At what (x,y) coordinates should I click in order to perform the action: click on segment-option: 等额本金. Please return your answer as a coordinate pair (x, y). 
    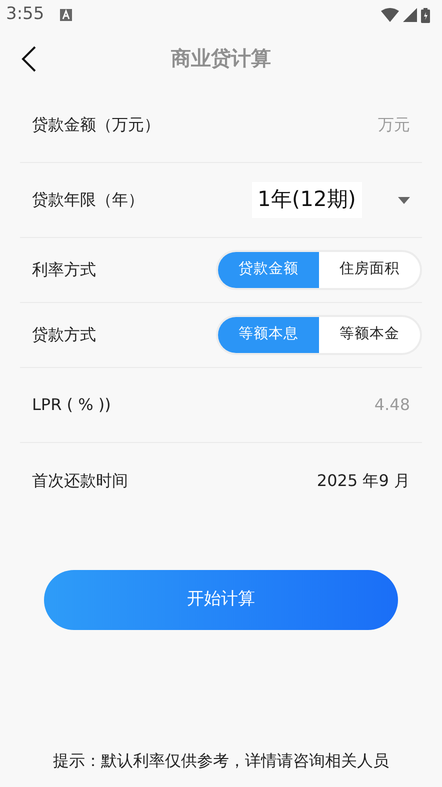
    Looking at the image, I should click on (369, 335).